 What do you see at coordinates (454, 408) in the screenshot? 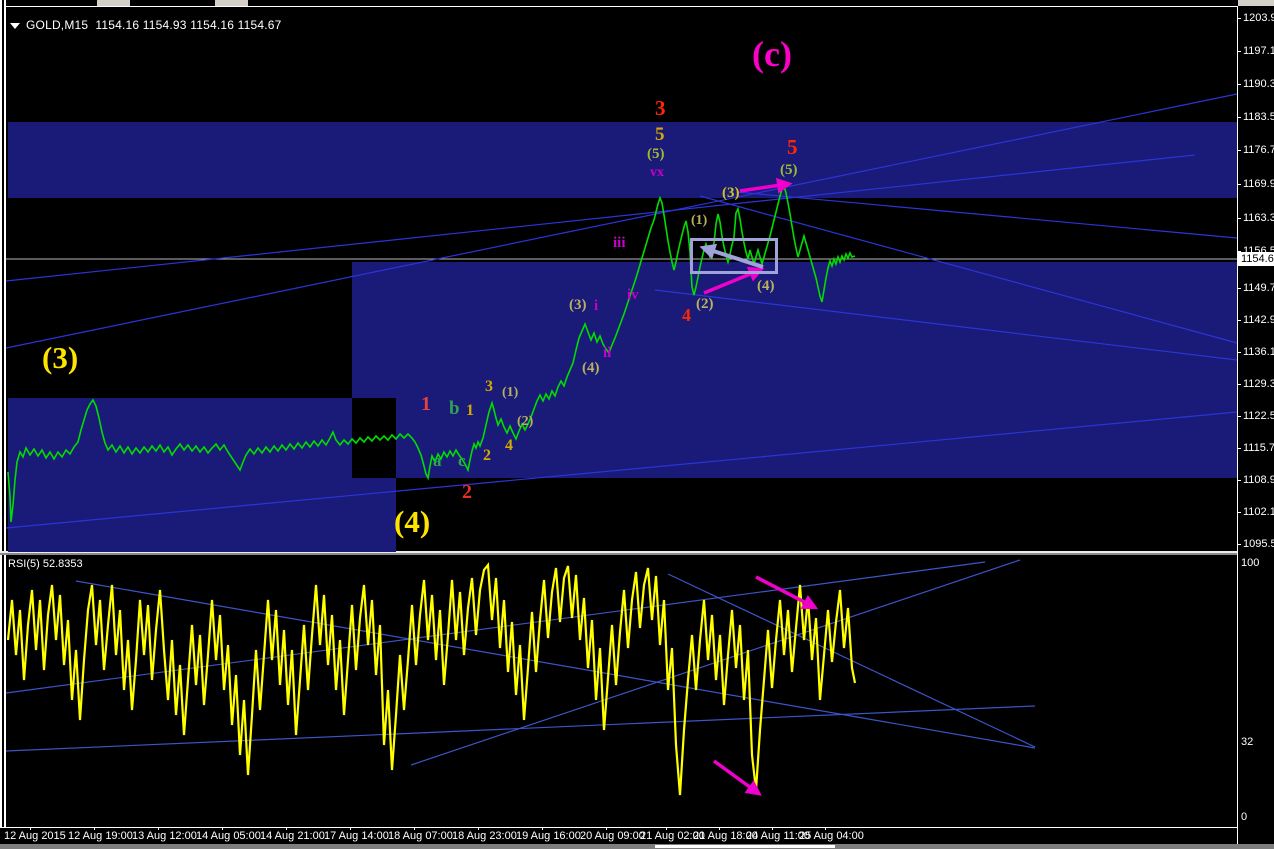
I see `wave-label: b` at bounding box center [454, 408].